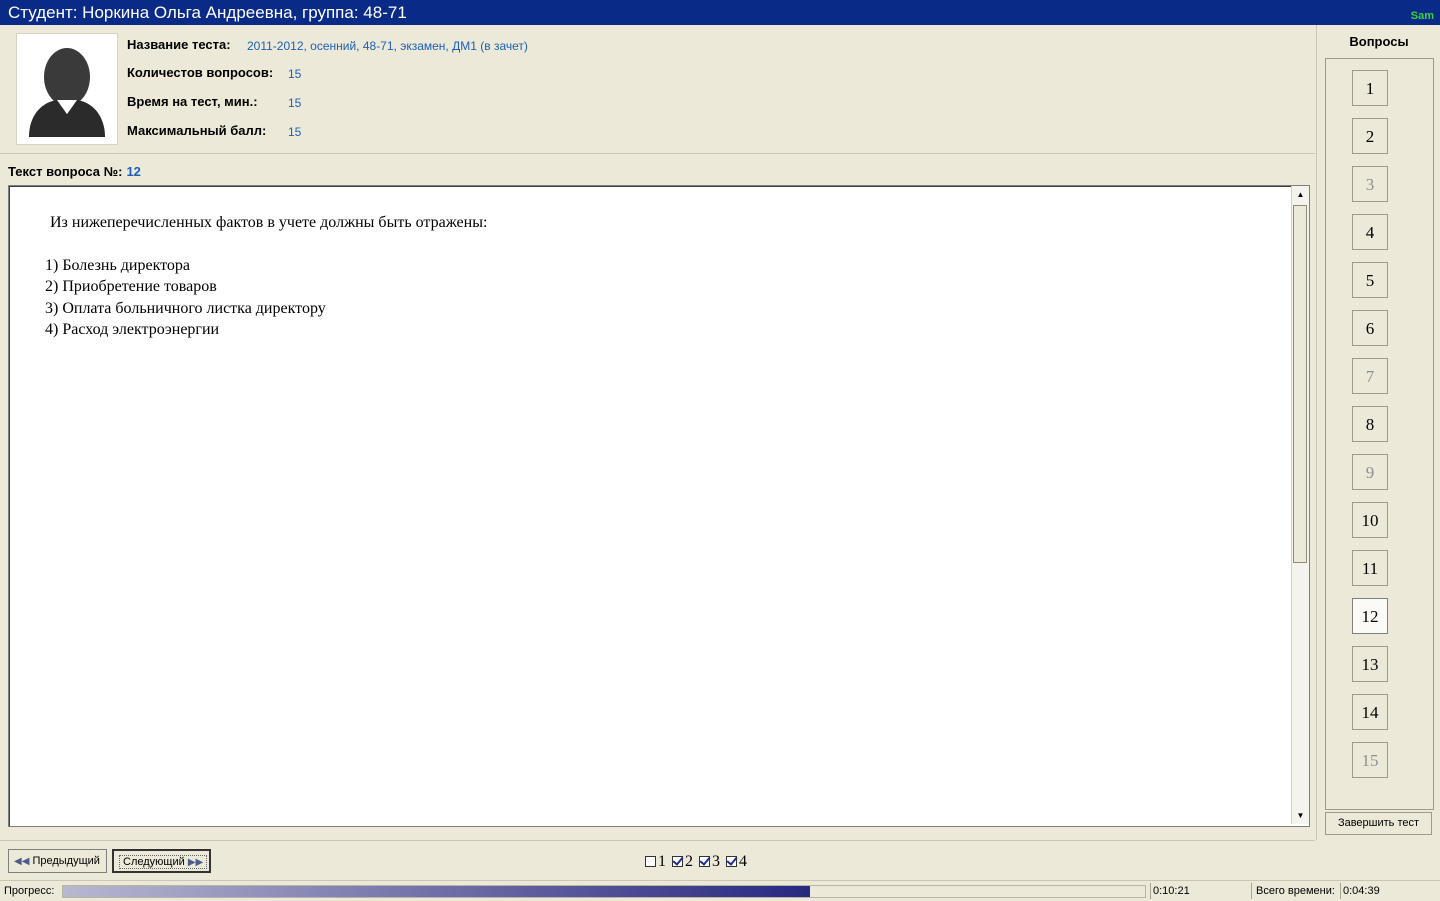 Image resolution: width=1440 pixels, height=901 pixels. I want to click on time-value: 15, so click(295, 103).